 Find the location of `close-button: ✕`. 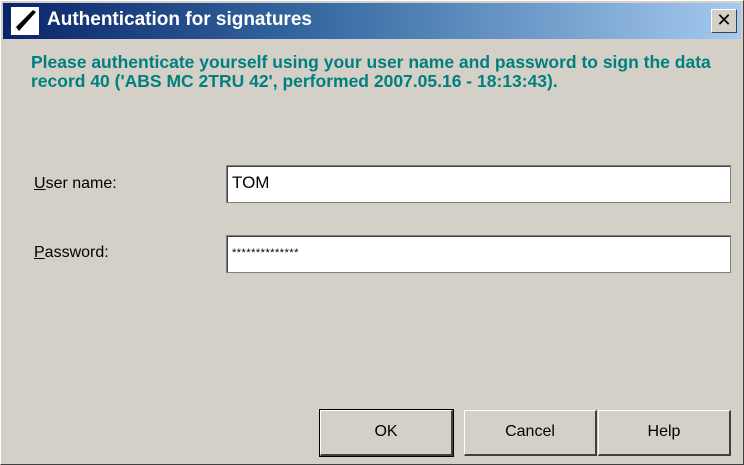

close-button: ✕ is located at coordinates (724, 21).